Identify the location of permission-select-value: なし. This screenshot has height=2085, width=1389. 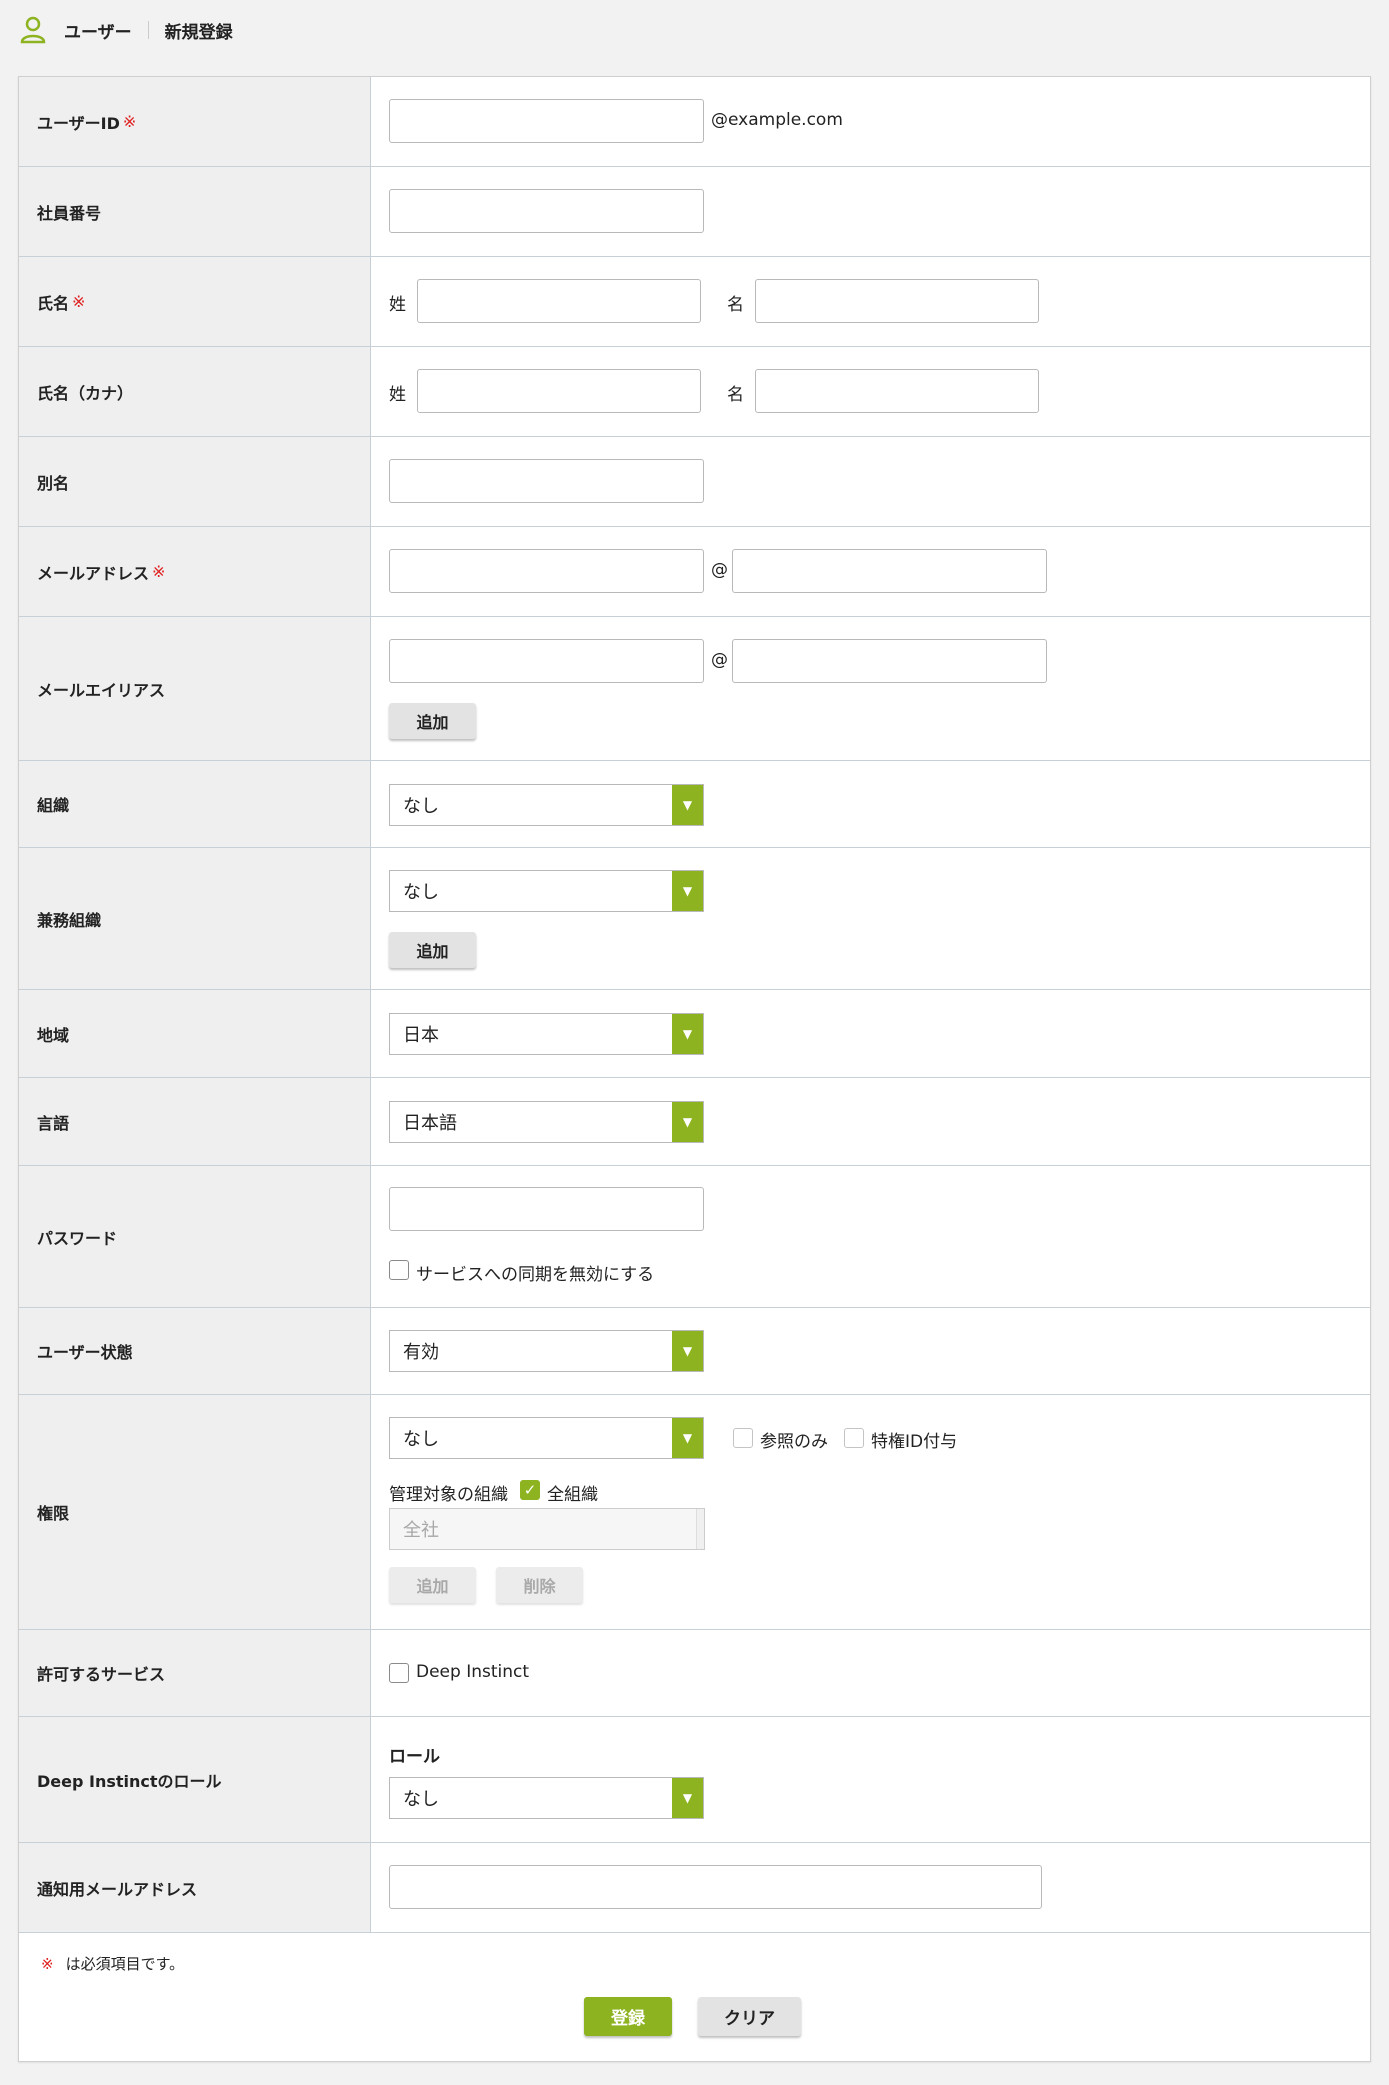
(421, 1439).